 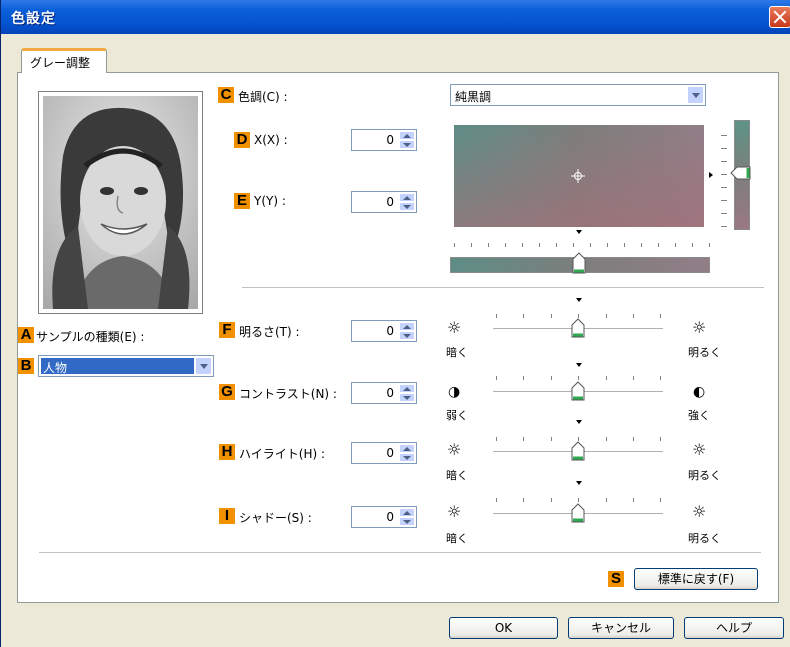 What do you see at coordinates (578, 176) in the screenshot?
I see `crosshair-icon` at bounding box center [578, 176].